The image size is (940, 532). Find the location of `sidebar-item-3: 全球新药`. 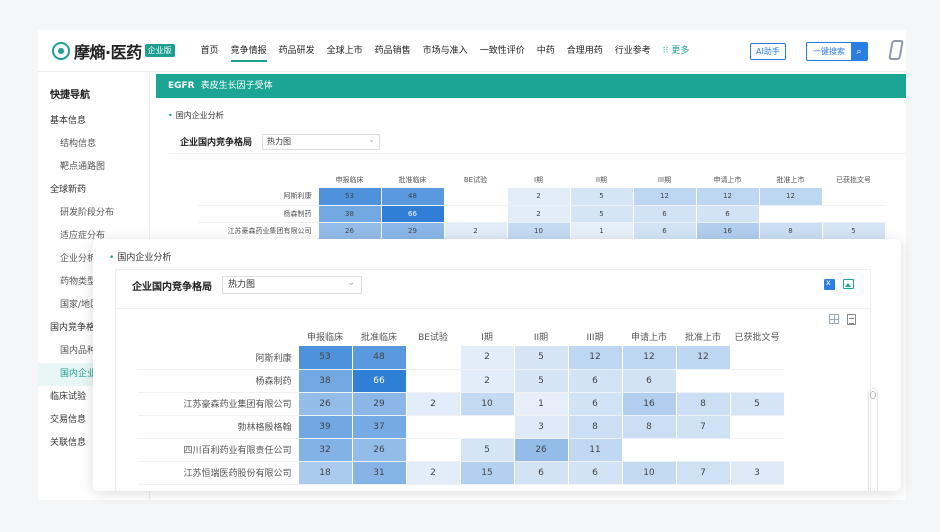

sidebar-item-3: 全球新药 is located at coordinates (93, 190).